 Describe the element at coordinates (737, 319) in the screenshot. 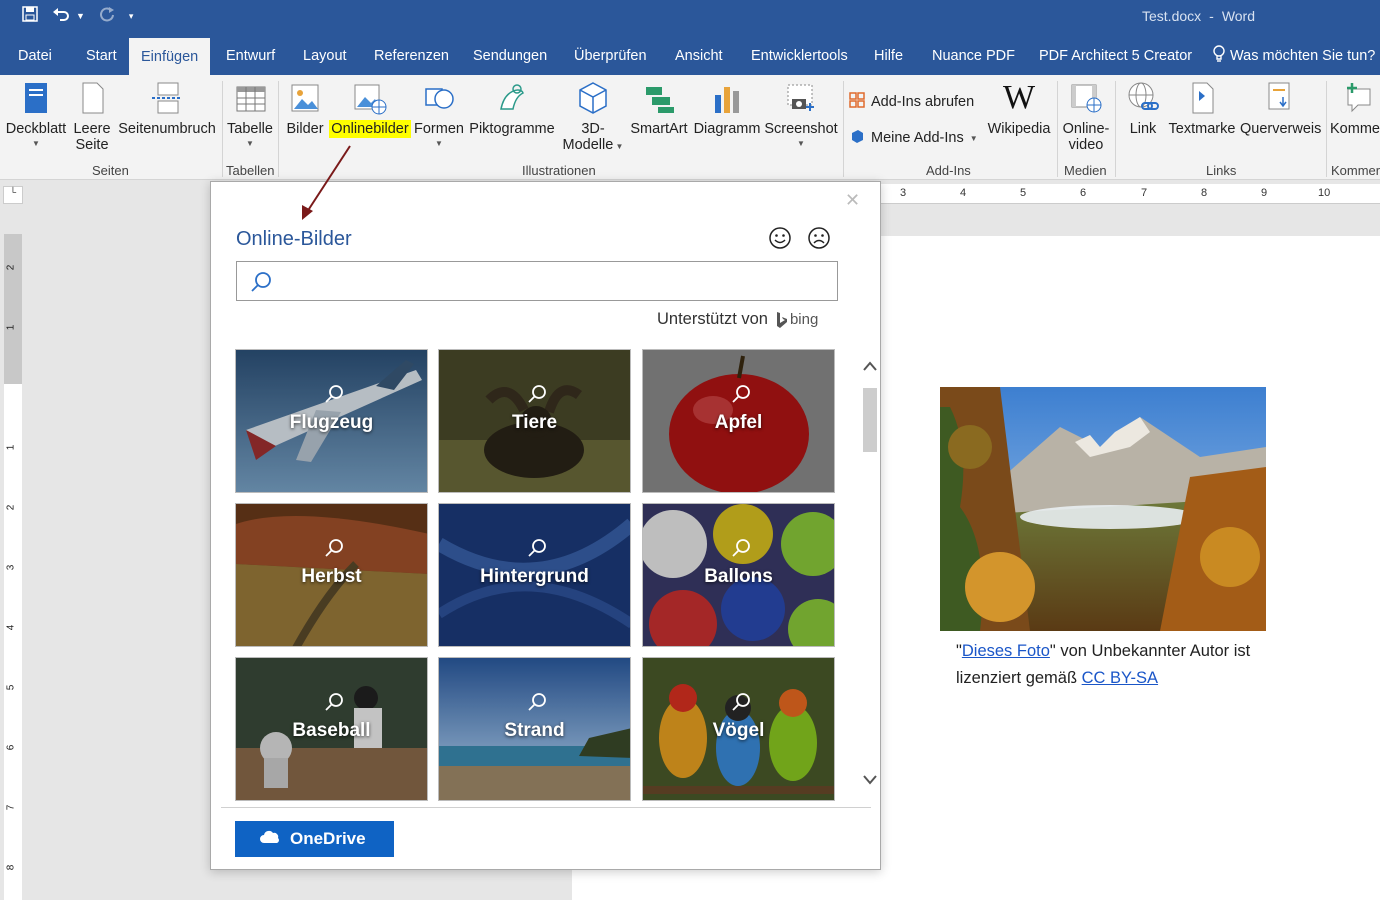

I see `powered-by: Unterstützt von bing` at that location.